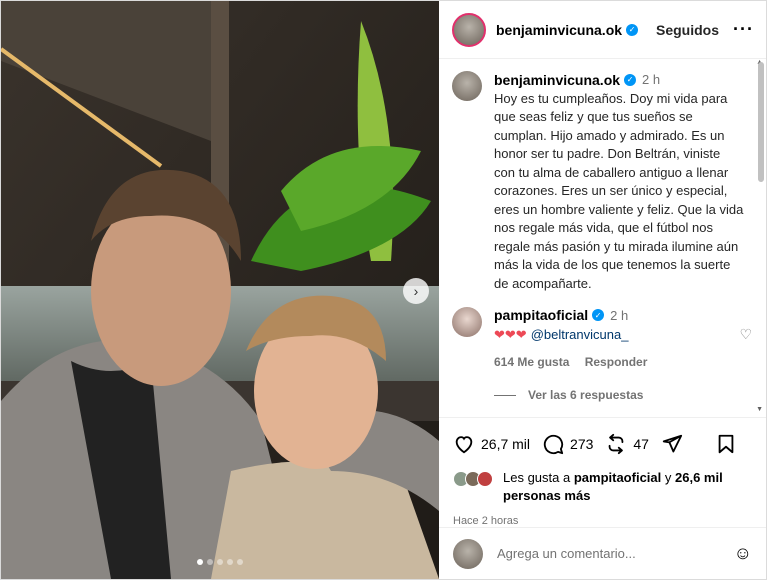  Describe the element at coordinates (687, 30) in the screenshot. I see `following-button: Seguidos` at that location.